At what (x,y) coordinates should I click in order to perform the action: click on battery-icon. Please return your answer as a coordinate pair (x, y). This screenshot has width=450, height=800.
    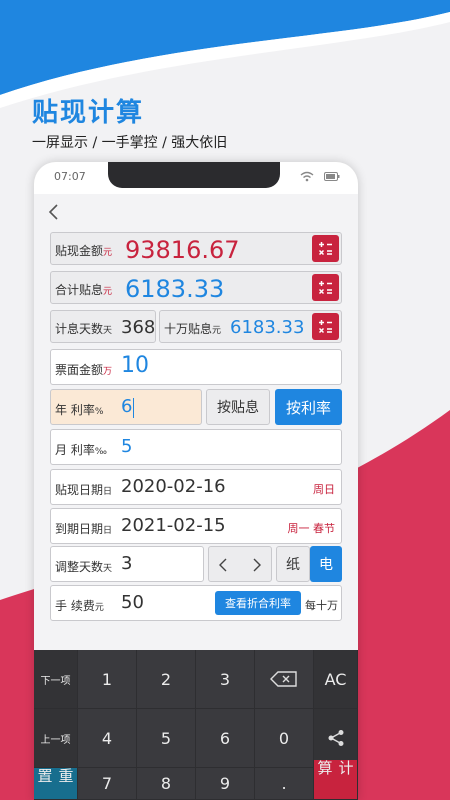
    Looking at the image, I should click on (332, 176).